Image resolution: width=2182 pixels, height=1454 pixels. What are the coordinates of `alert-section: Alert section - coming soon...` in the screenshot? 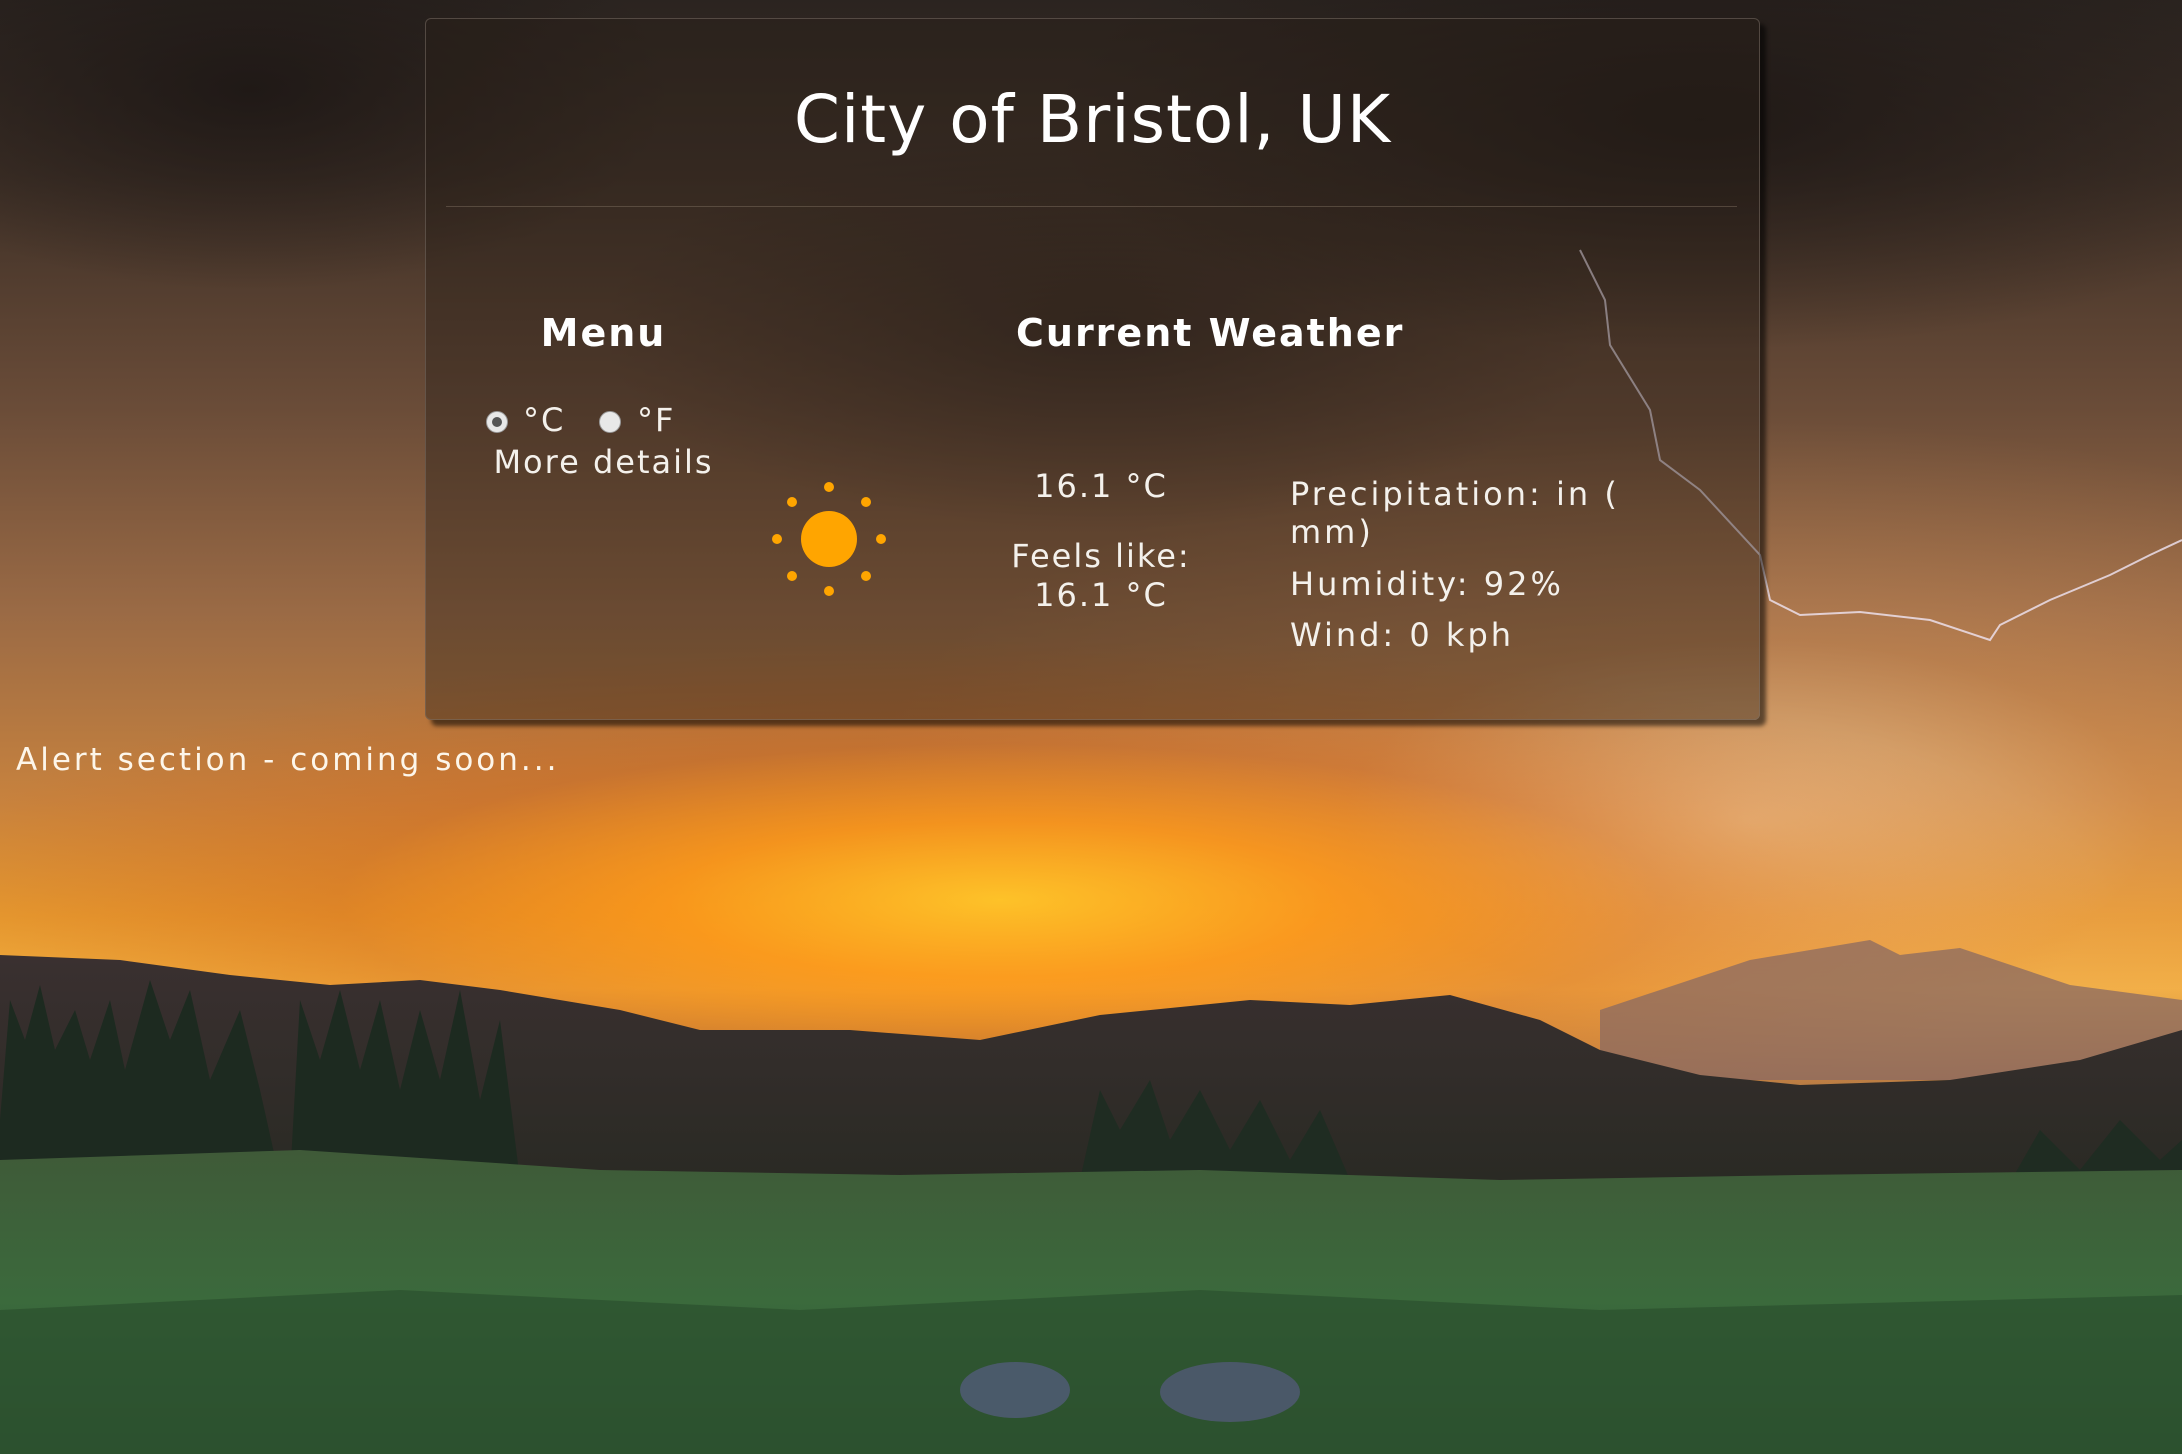 It's located at (288, 760).